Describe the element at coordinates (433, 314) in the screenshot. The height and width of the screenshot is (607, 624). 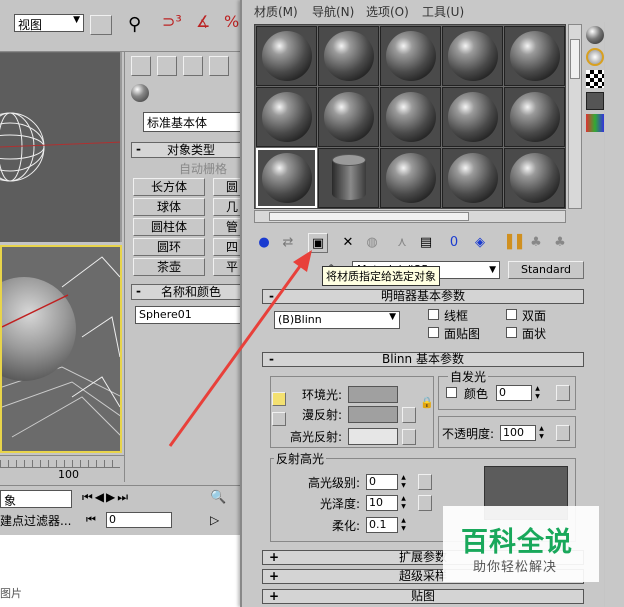
I see `wire-checkbox` at that location.